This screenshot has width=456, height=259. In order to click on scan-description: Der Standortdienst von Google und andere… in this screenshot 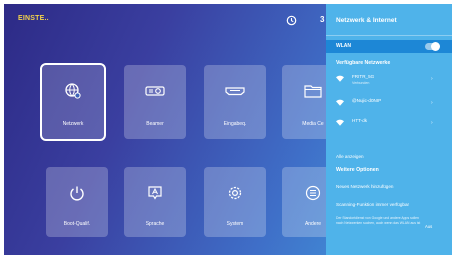, I will do `click(378, 220)`.